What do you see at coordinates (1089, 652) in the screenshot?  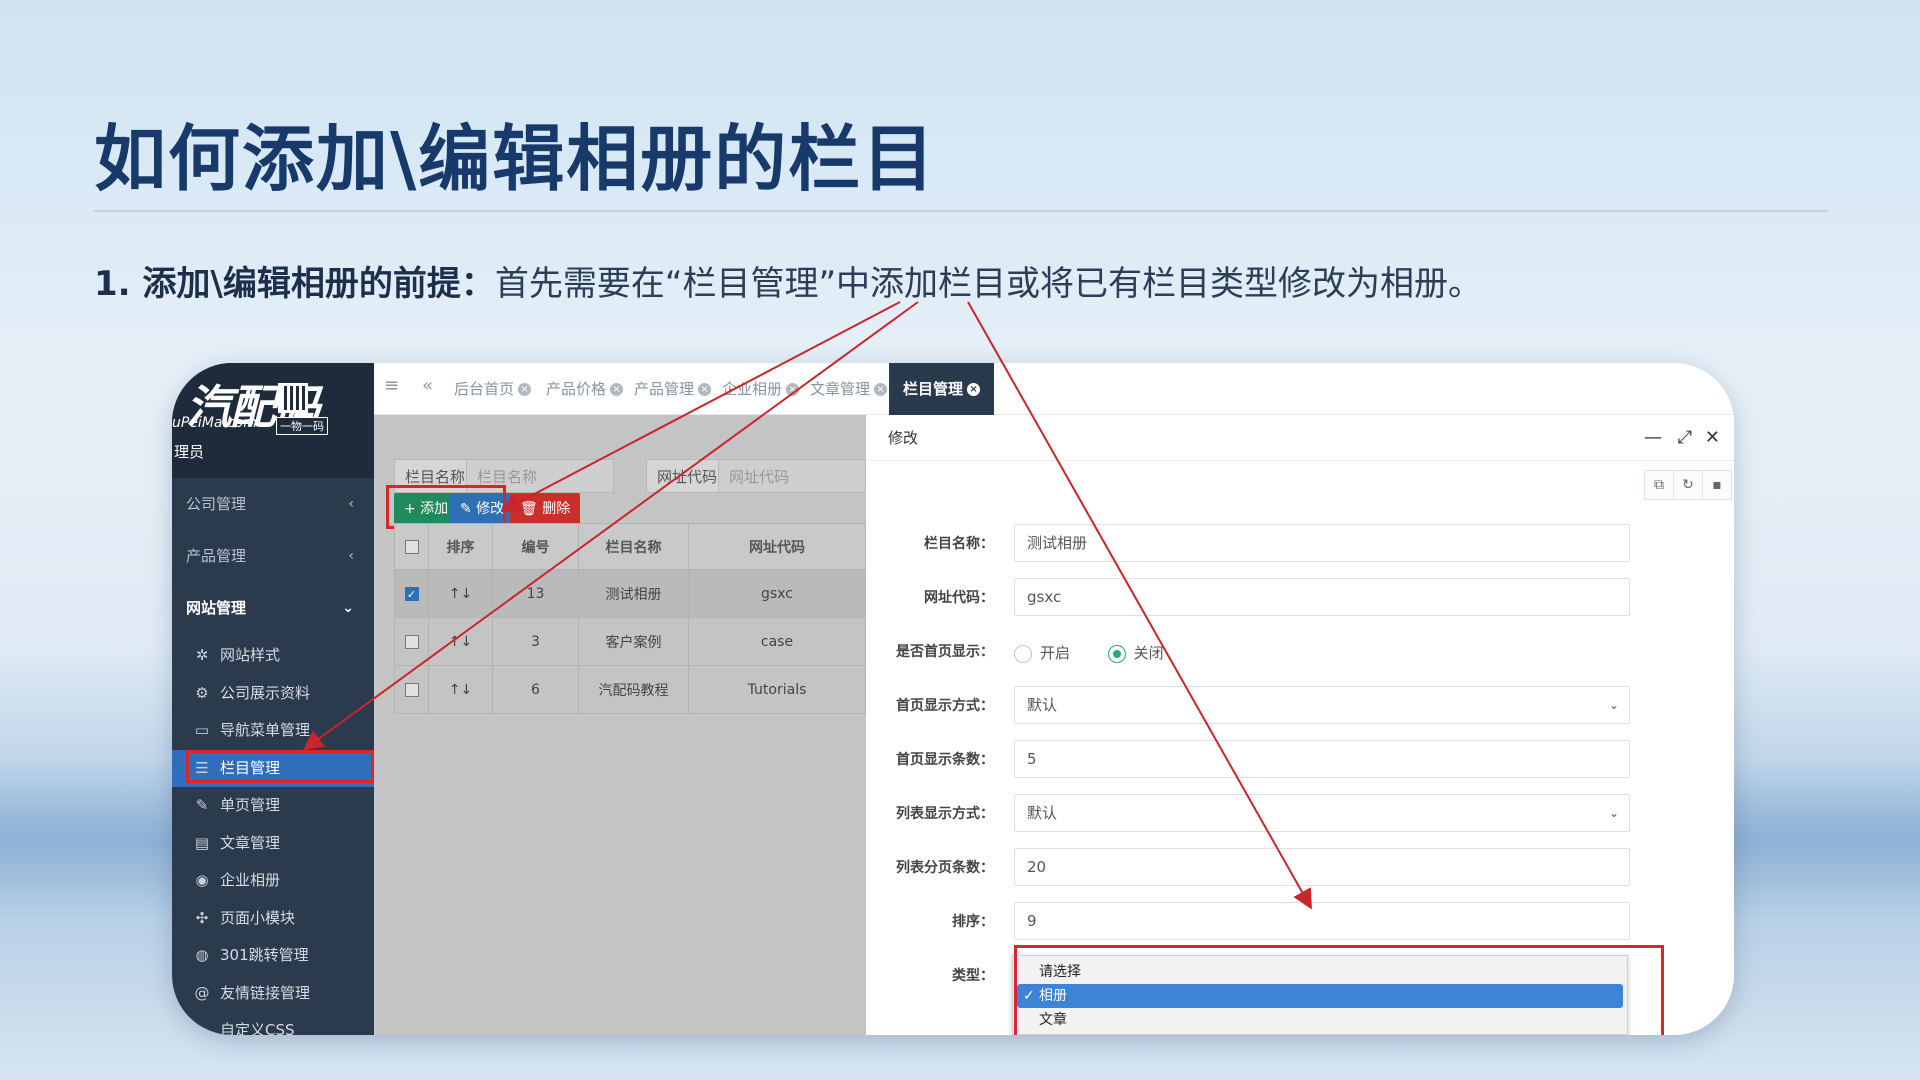 I see `home-display-radio-group: 开启 关闭` at bounding box center [1089, 652].